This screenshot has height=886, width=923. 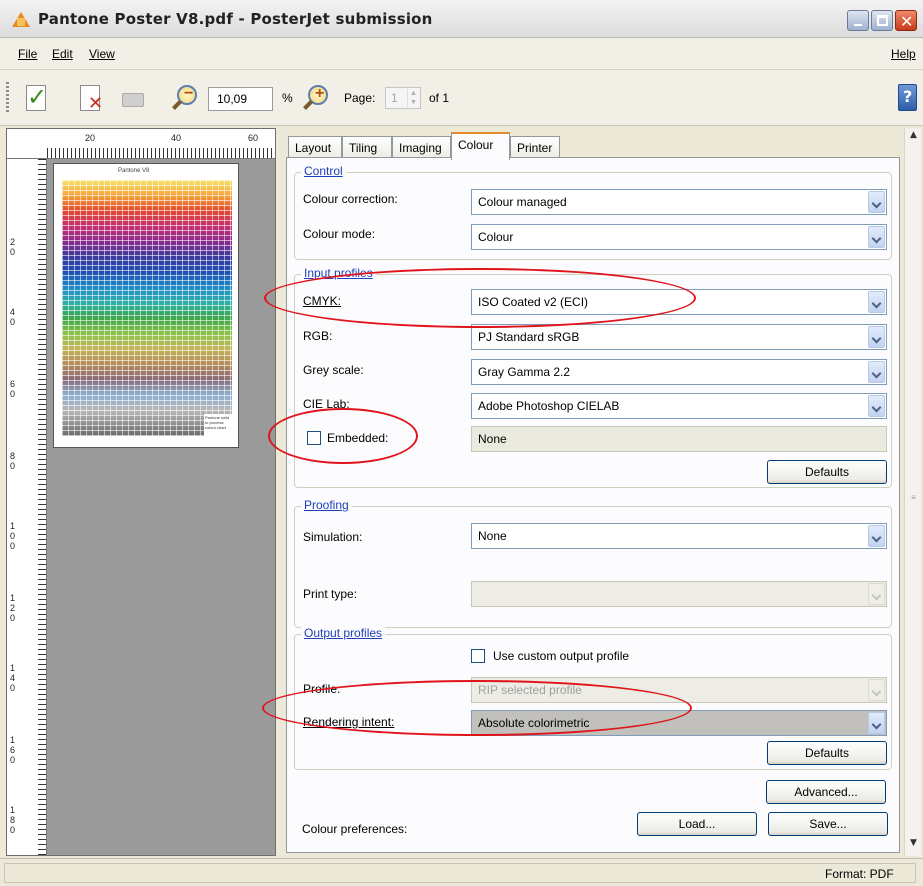 I want to click on simulation-label: Simulation:, so click(x=333, y=537).